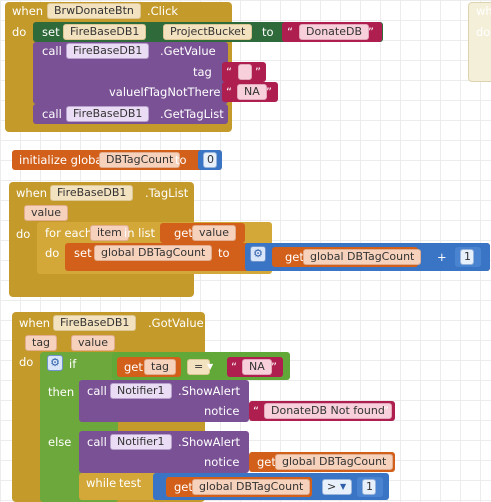 The width and height of the screenshot is (491, 502). Describe the element at coordinates (442, 257) in the screenshot. I see `plus-operator: +` at that location.